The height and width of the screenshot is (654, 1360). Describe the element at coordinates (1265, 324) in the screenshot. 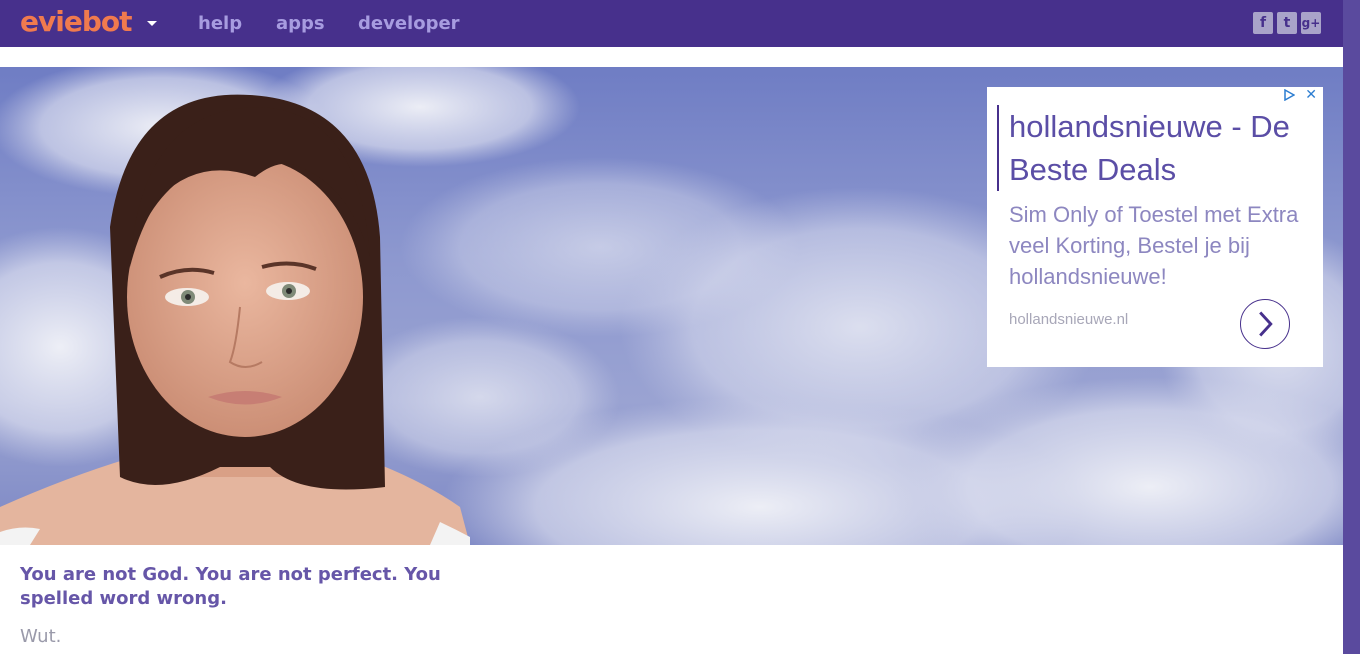

I see `chevron-right-icon` at that location.